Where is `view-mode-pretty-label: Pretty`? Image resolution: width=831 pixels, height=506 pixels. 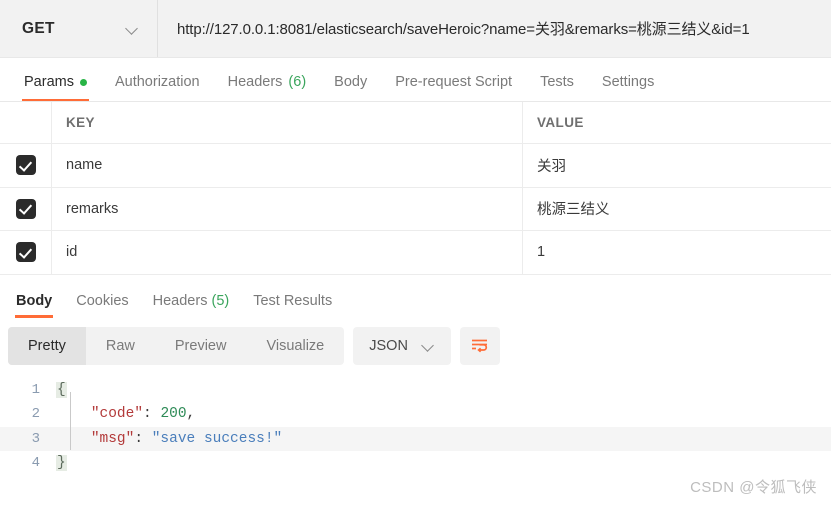
view-mode-pretty-label: Pretty is located at coordinates (47, 345).